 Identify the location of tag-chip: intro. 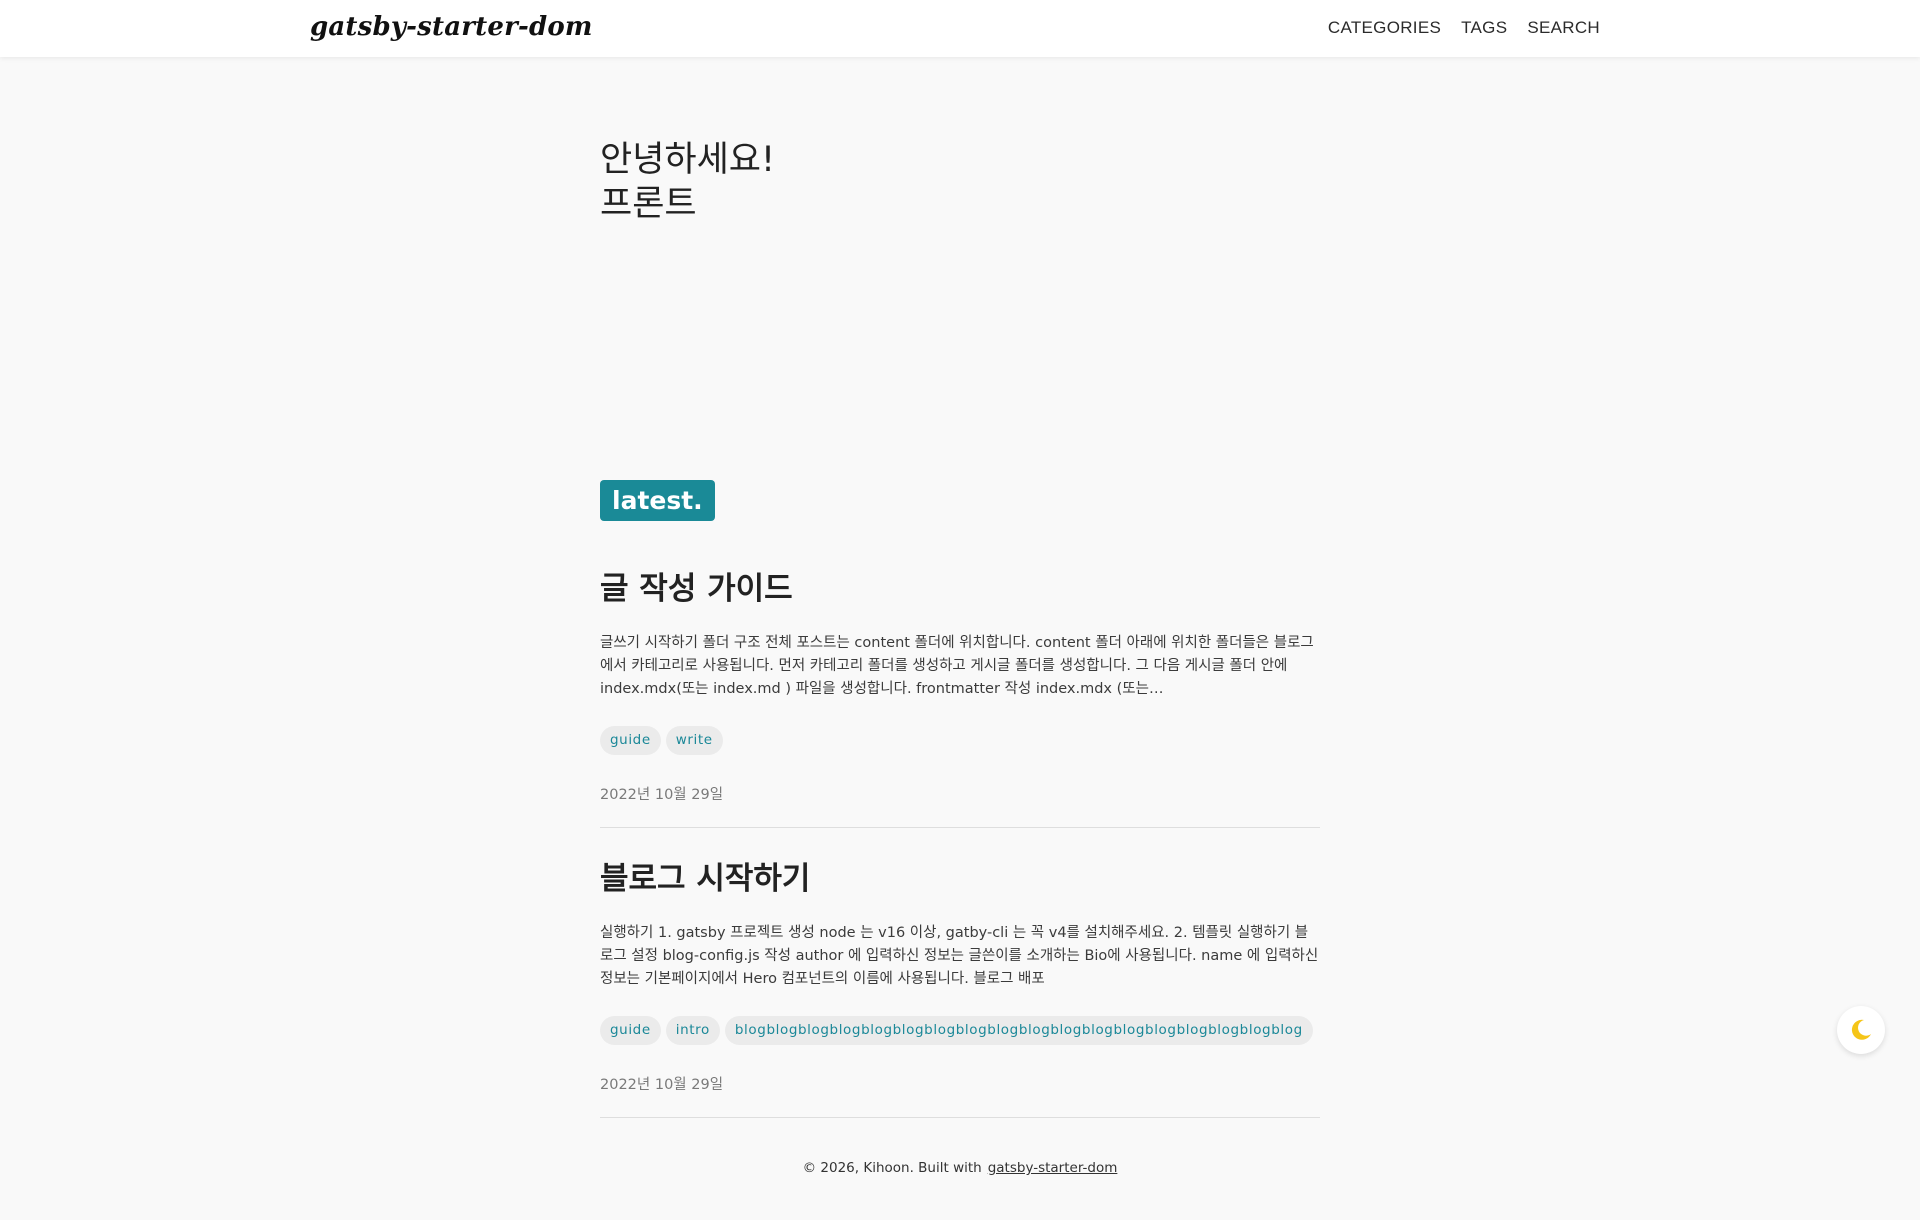
(692, 1030).